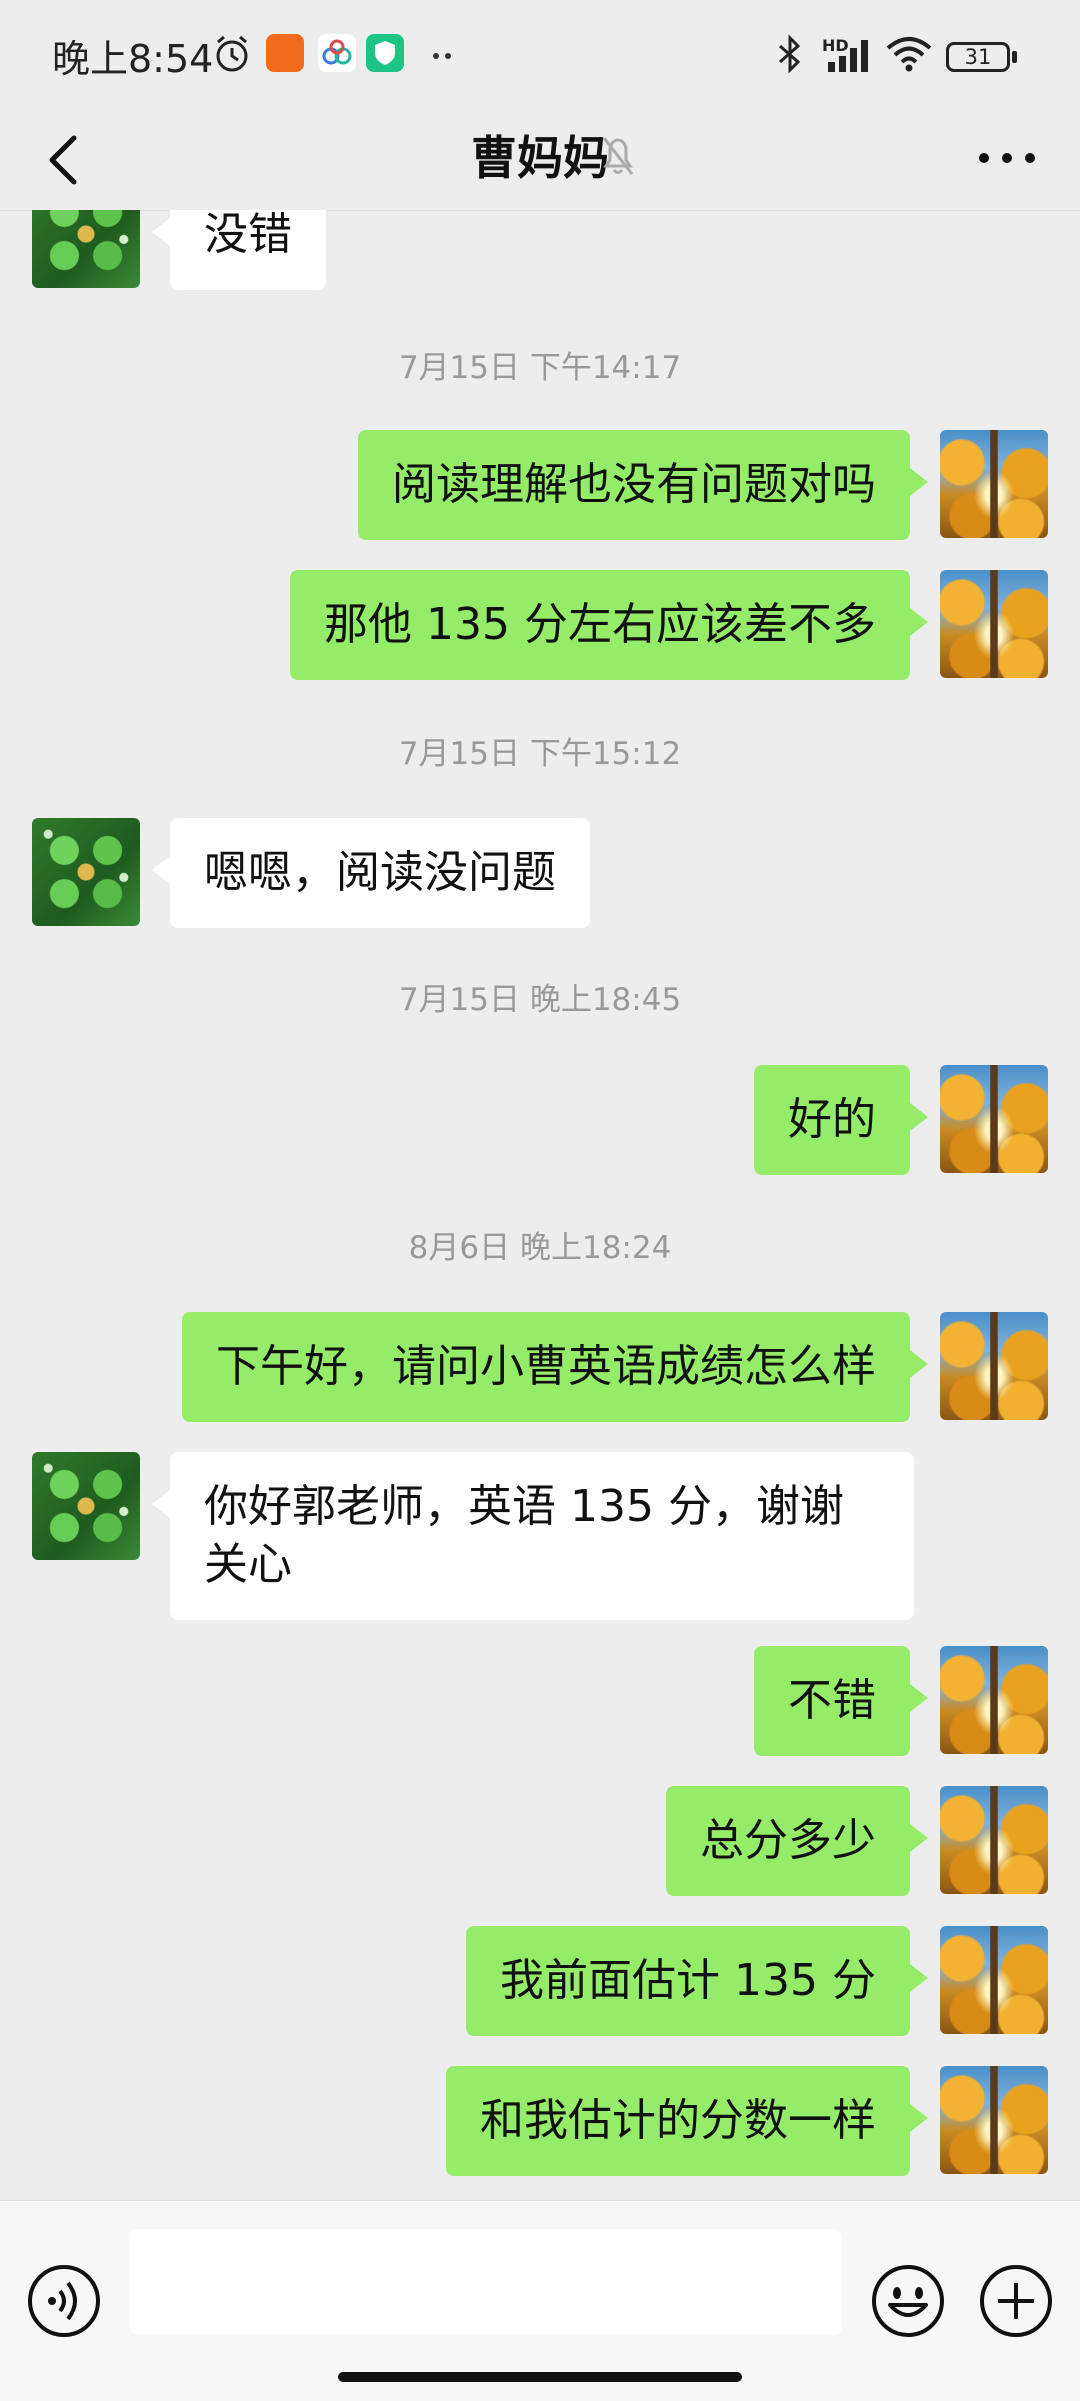 The image size is (1080, 2401). What do you see at coordinates (337, 53) in the screenshot?
I see `cloud-app-icon` at bounding box center [337, 53].